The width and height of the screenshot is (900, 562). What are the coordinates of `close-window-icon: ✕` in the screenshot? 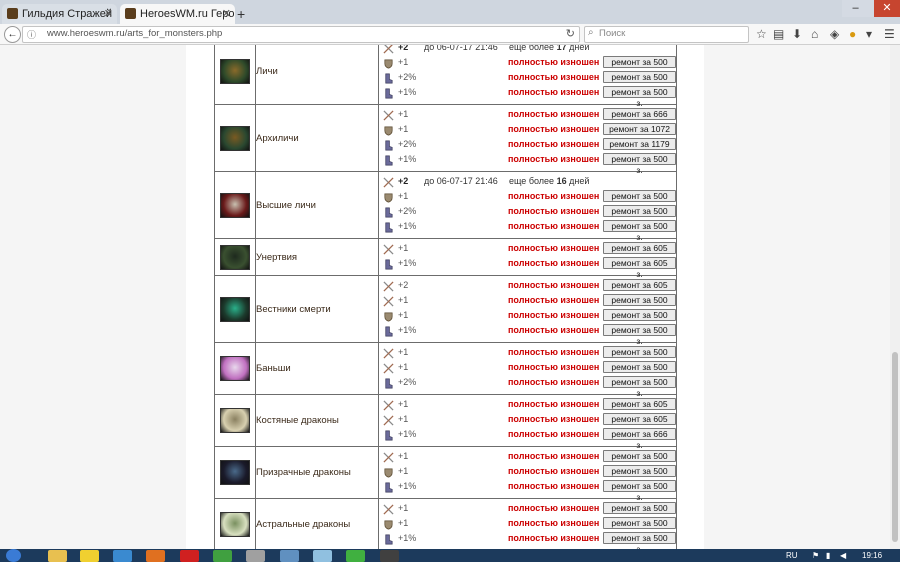 It's located at (887, 8).